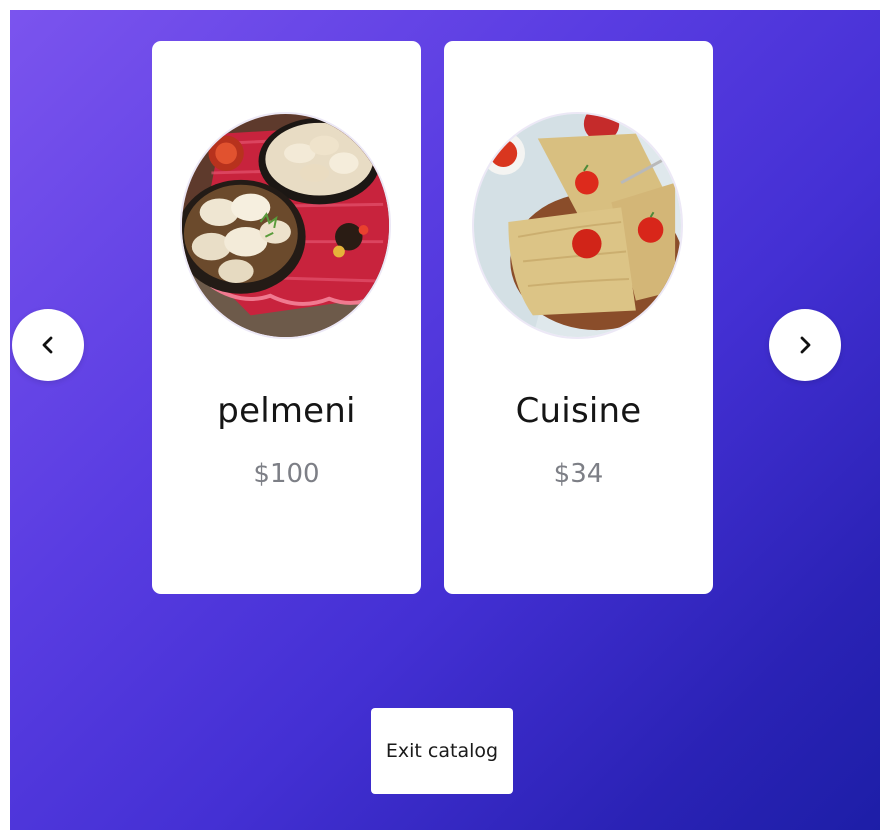  Describe the element at coordinates (286, 474) in the screenshot. I see `product-price: $100` at that location.